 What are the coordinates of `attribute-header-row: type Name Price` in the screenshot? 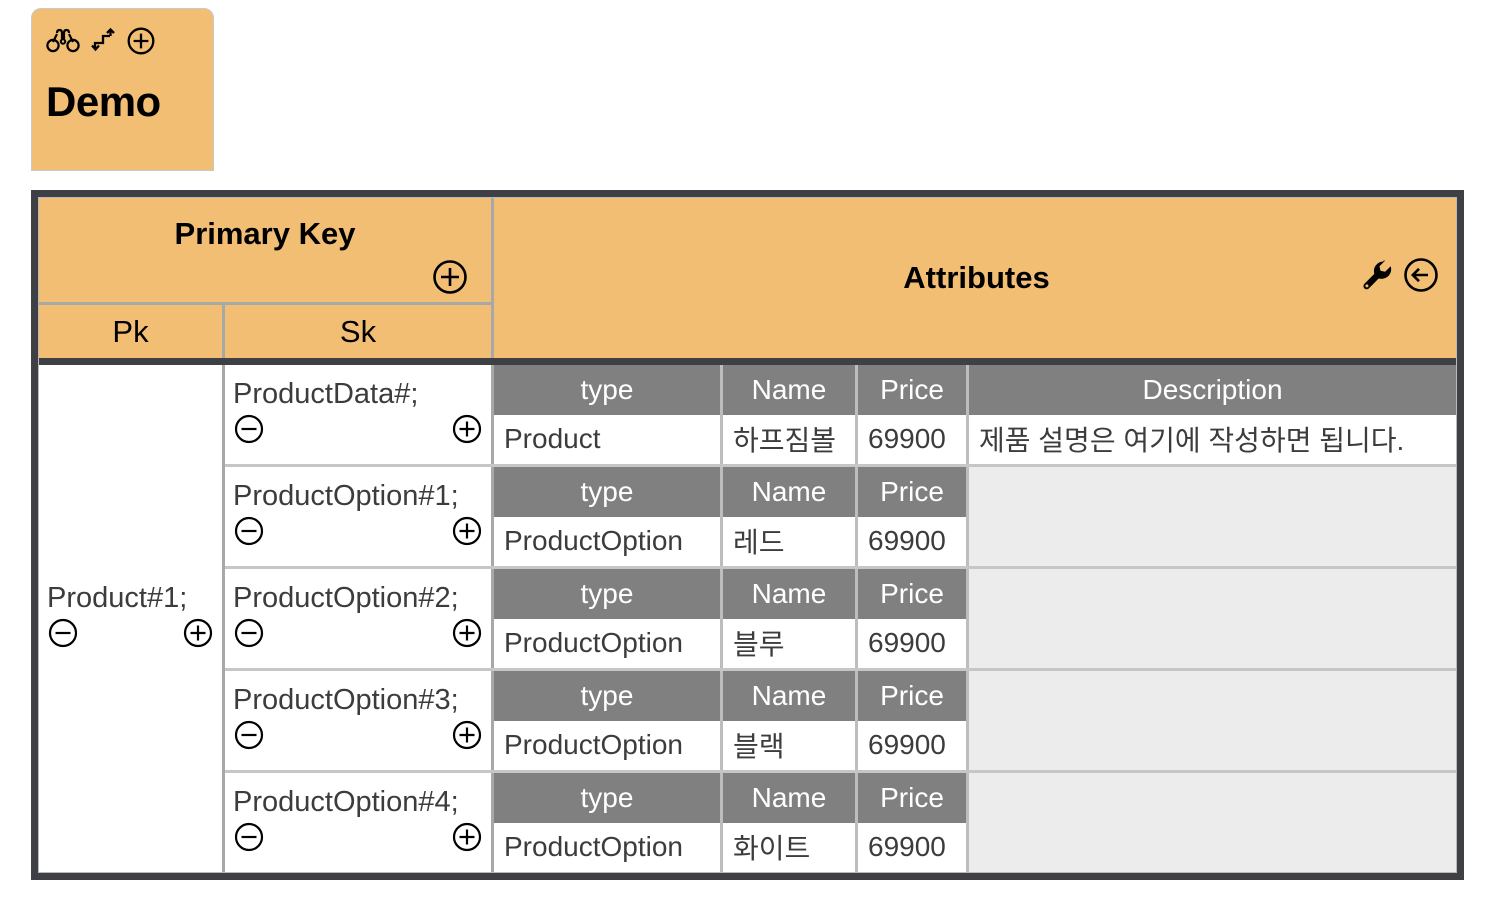 It's located at (975, 798).